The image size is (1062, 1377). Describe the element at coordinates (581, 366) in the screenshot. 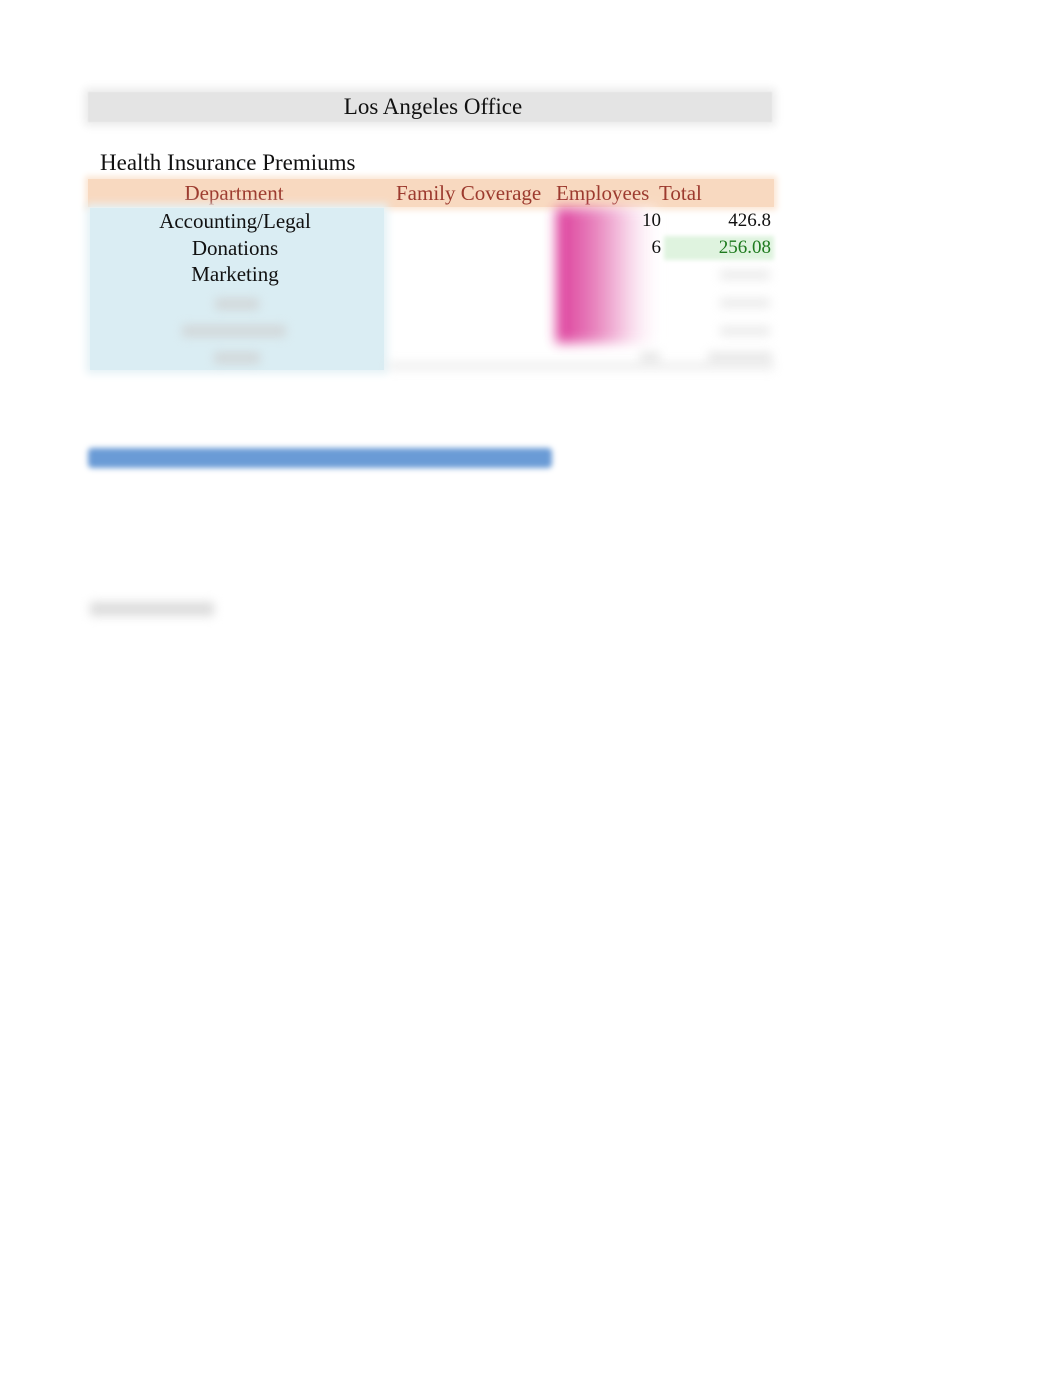

I see `blurred-total-row` at that location.